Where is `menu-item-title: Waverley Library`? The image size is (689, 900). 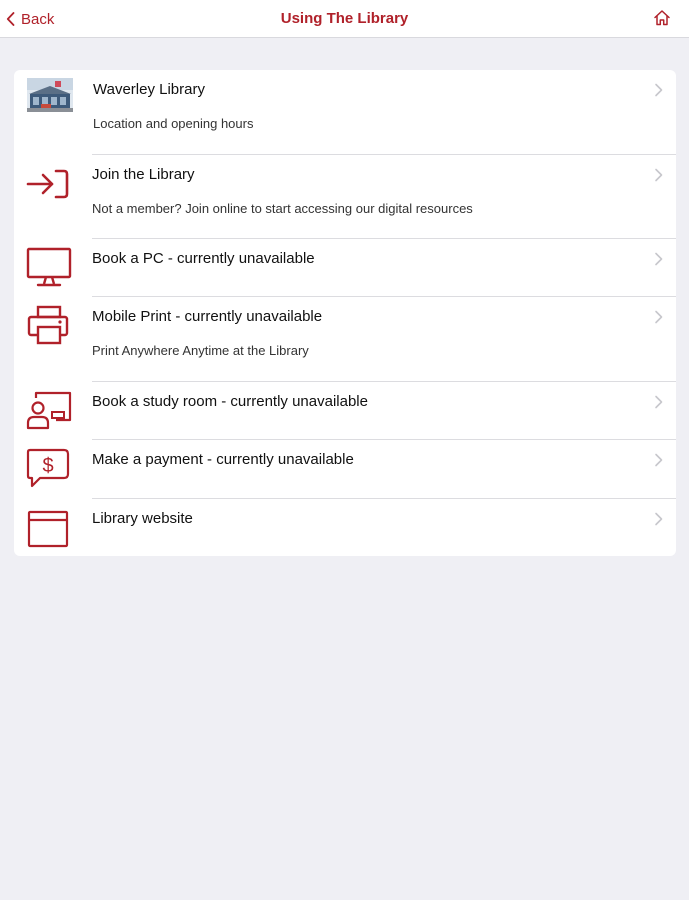
menu-item-title: Waverley Library is located at coordinates (149, 89).